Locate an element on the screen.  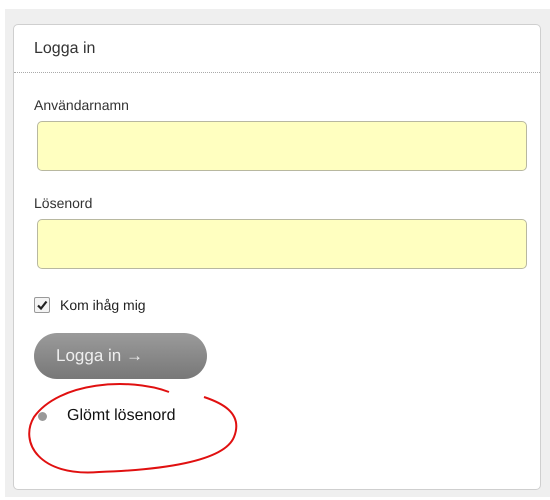
checkbox is located at coordinates (42, 305).